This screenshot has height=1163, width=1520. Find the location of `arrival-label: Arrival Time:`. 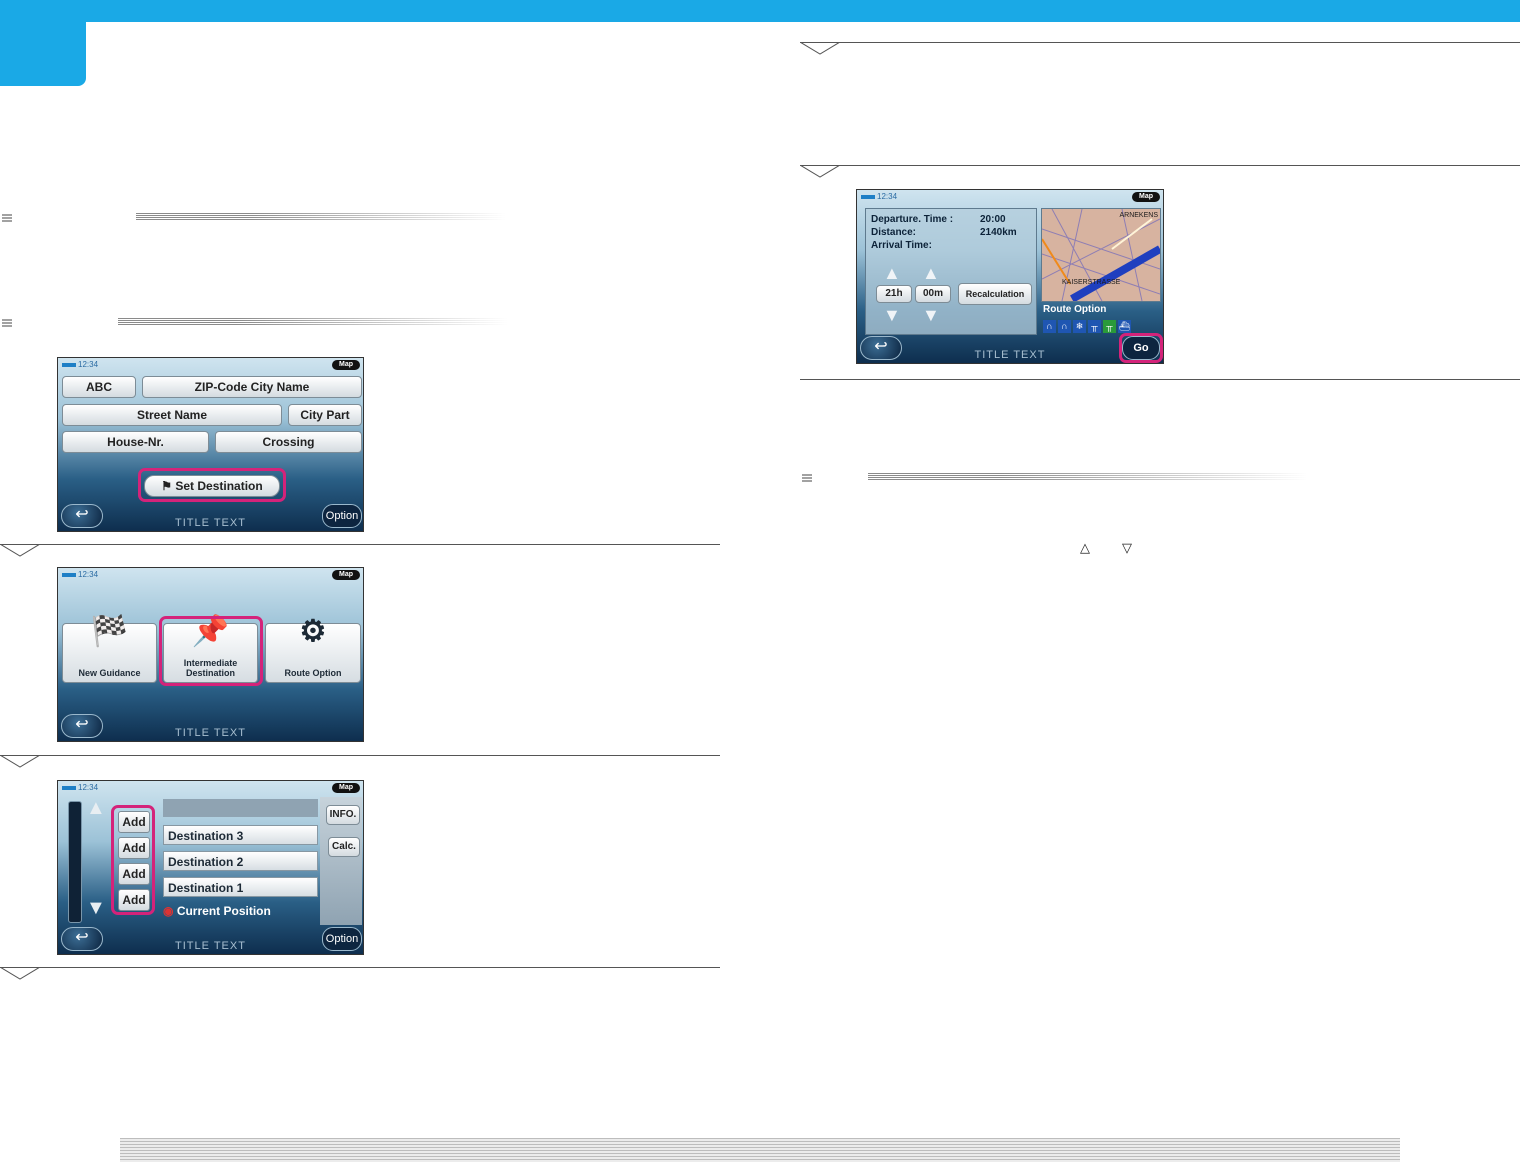

arrival-label: Arrival Time: is located at coordinates (901, 245).